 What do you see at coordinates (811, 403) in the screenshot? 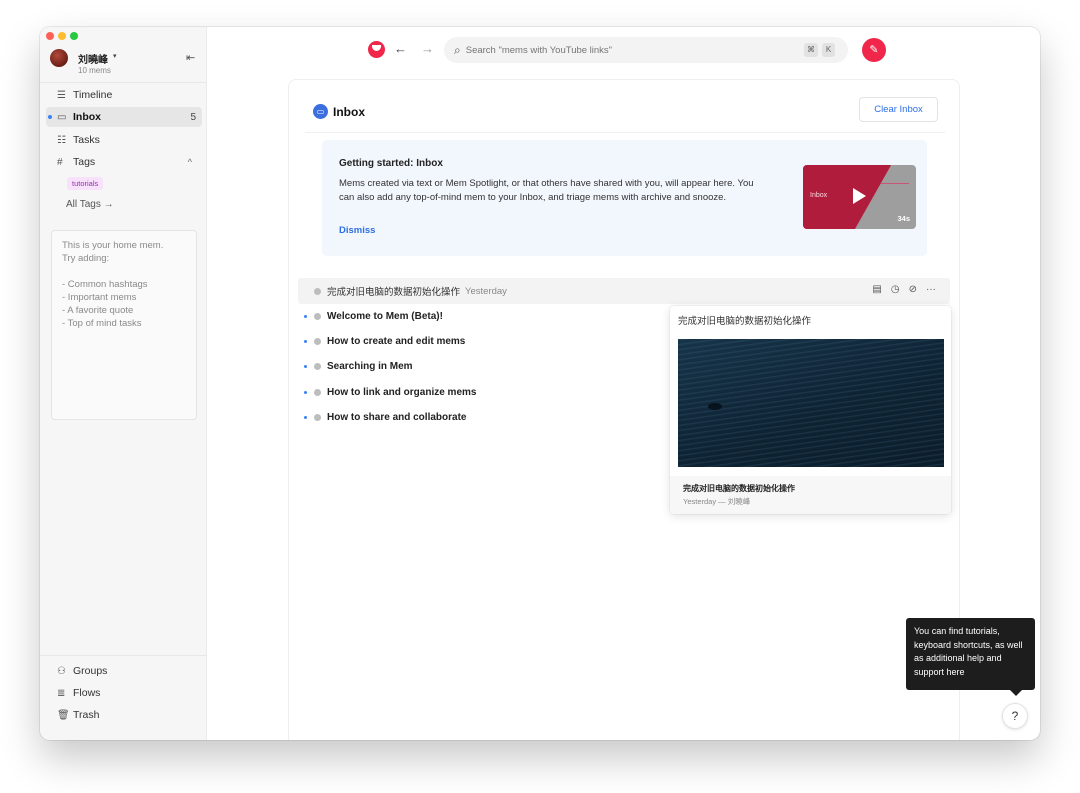
I see `preview-image` at bounding box center [811, 403].